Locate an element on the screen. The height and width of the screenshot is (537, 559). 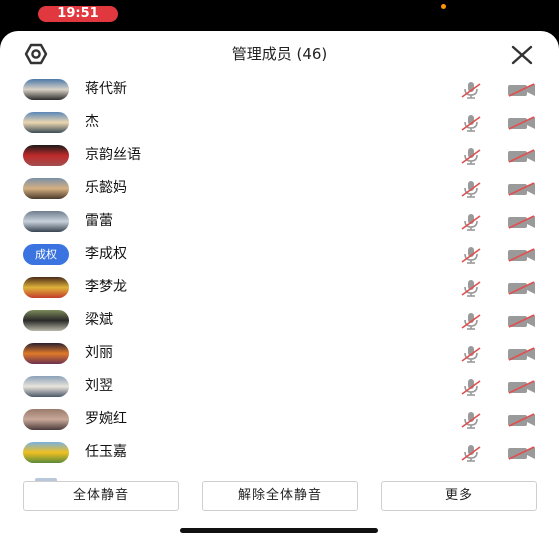
mute-all-button: 全体静音 is located at coordinates (101, 496).